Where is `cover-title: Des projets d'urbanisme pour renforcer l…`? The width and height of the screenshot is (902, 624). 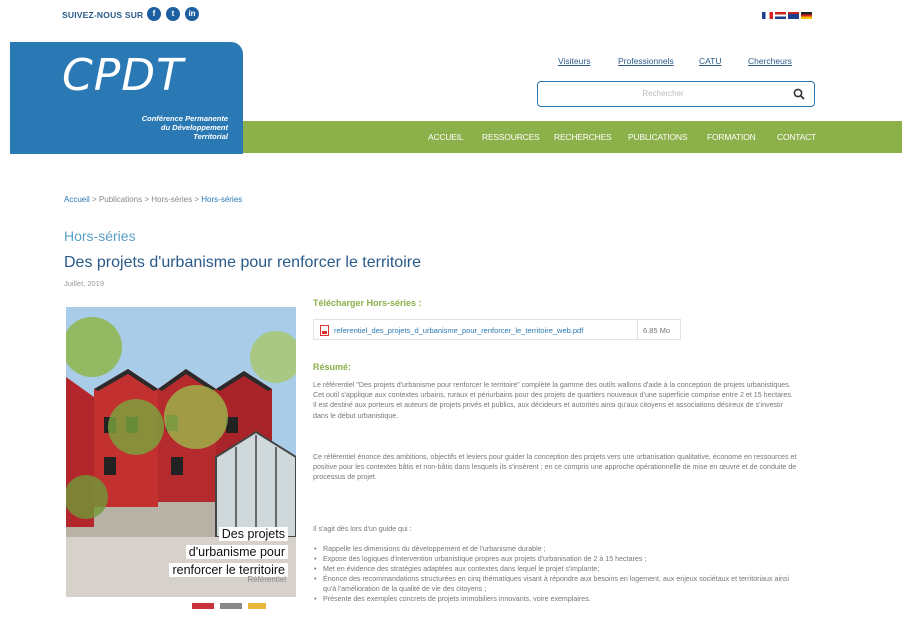 cover-title: Des projets d'urbanisme pour renforcer l… is located at coordinates (228, 552).